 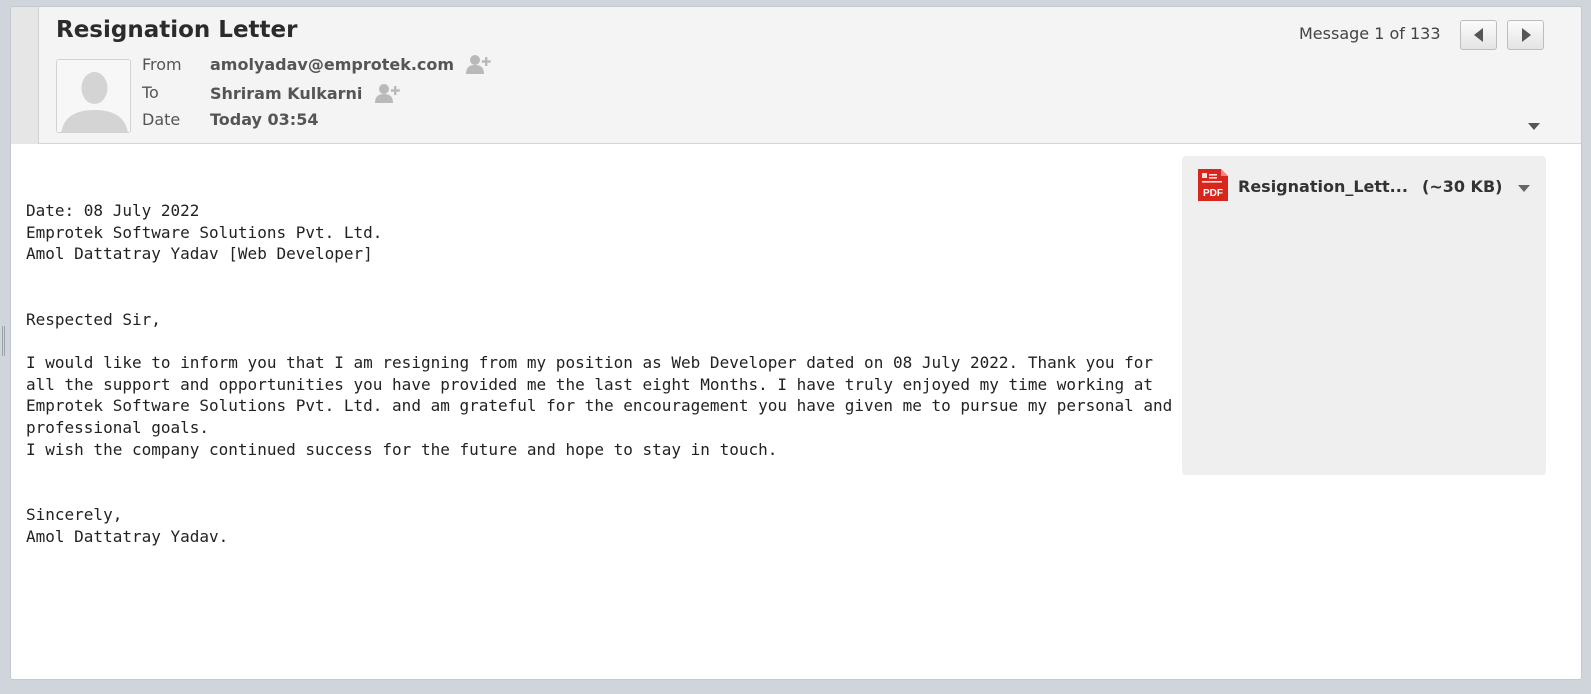 What do you see at coordinates (162, 64) in the screenshot?
I see `from-label: From` at bounding box center [162, 64].